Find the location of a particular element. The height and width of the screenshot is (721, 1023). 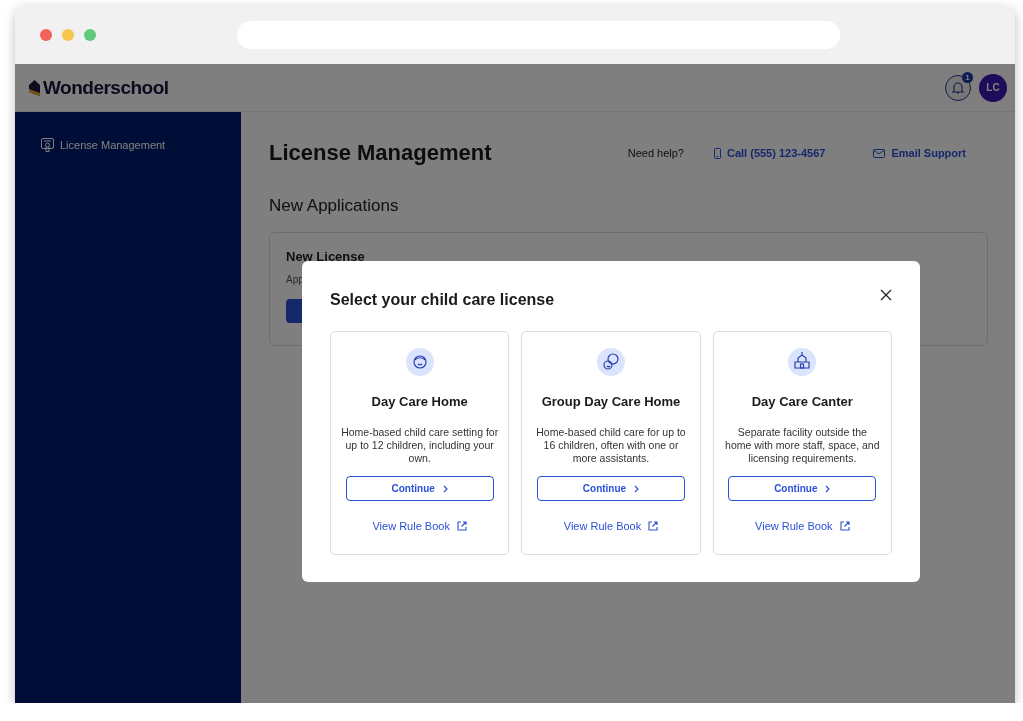

email-link: Email Support is located at coordinates (919, 153).